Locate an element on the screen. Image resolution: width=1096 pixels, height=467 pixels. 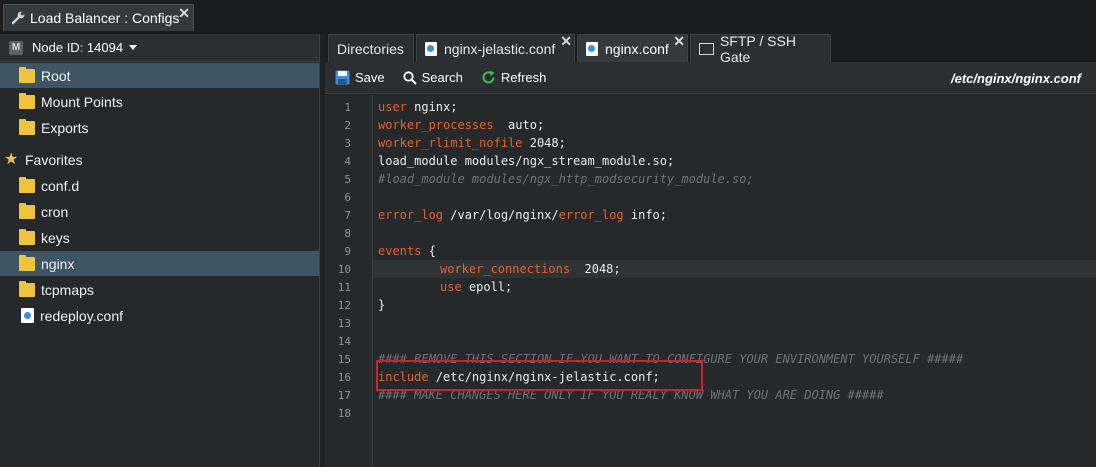
tree-item-cron: cron is located at coordinates (159, 211).